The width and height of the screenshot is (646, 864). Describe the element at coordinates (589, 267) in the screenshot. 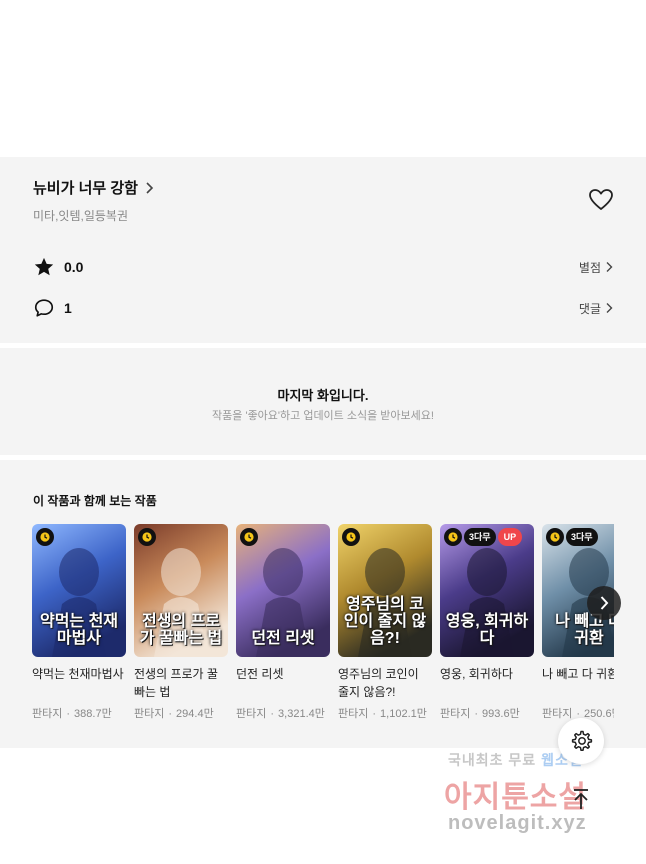

I see `rating-link-label: 별점` at that location.